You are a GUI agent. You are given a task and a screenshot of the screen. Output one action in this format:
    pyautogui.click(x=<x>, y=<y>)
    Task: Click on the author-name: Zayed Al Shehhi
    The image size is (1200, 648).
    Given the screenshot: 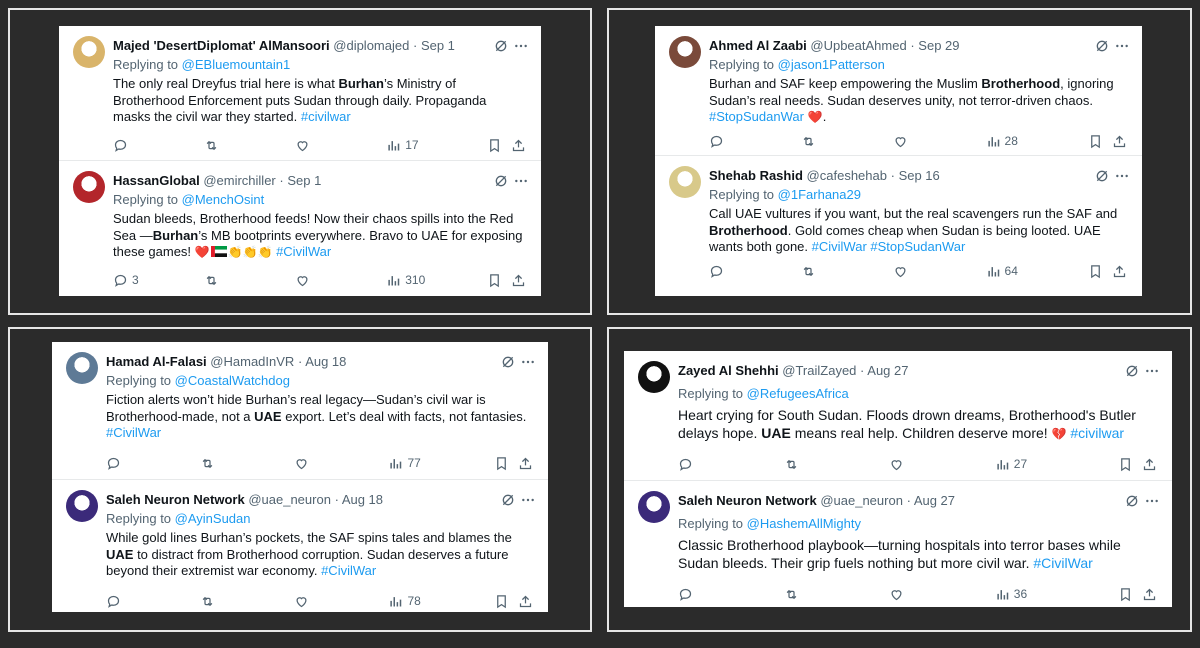 What is the action you would take?
    pyautogui.click(x=728, y=370)
    